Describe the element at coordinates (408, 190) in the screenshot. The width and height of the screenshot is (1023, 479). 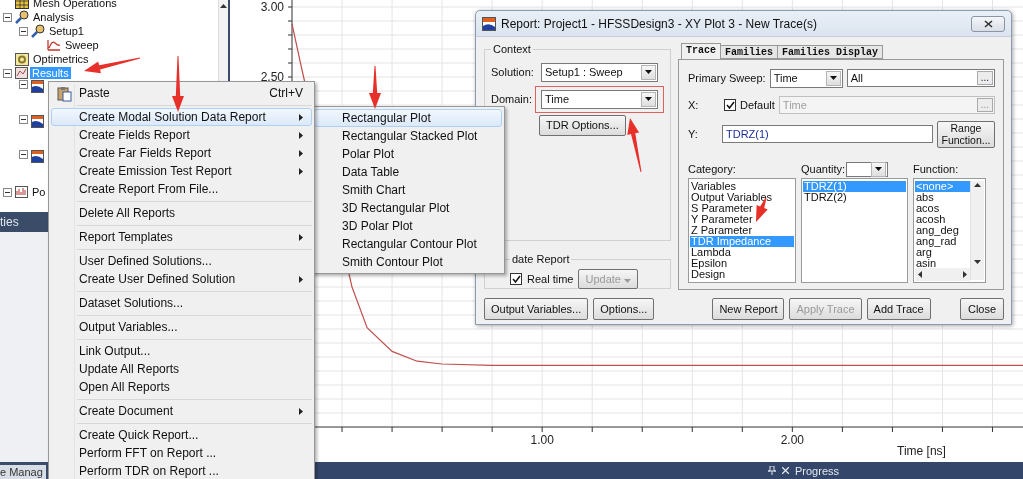
I see `menu-item: Smith Chart` at that location.